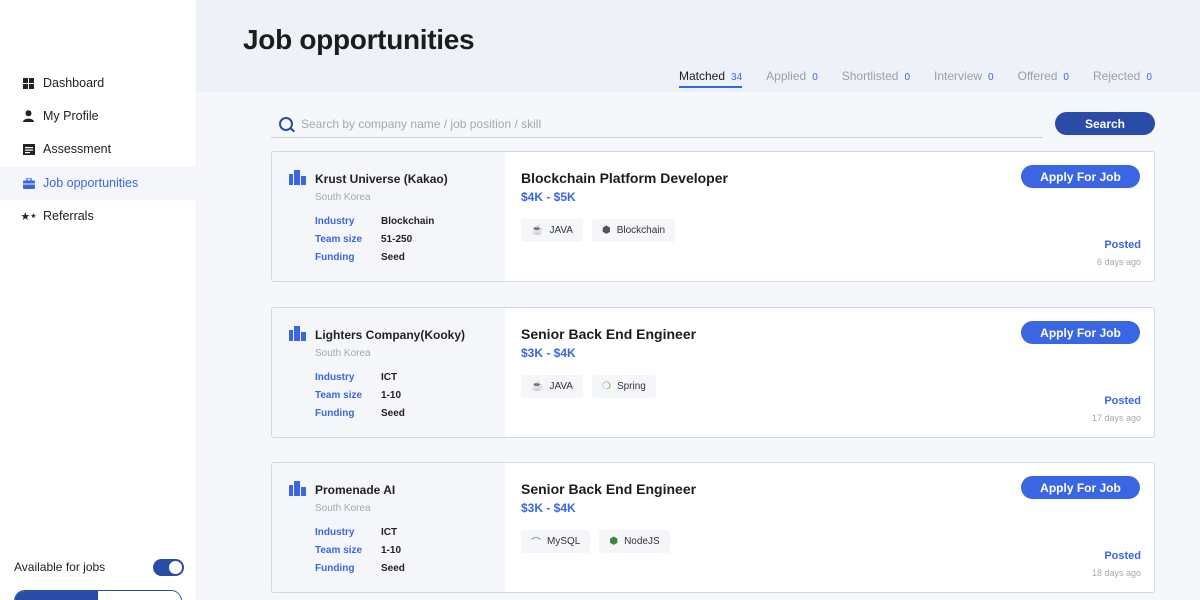 The height and width of the screenshot is (600, 1200). Describe the element at coordinates (642, 541) in the screenshot. I see `skill-label: NodeJS` at that location.